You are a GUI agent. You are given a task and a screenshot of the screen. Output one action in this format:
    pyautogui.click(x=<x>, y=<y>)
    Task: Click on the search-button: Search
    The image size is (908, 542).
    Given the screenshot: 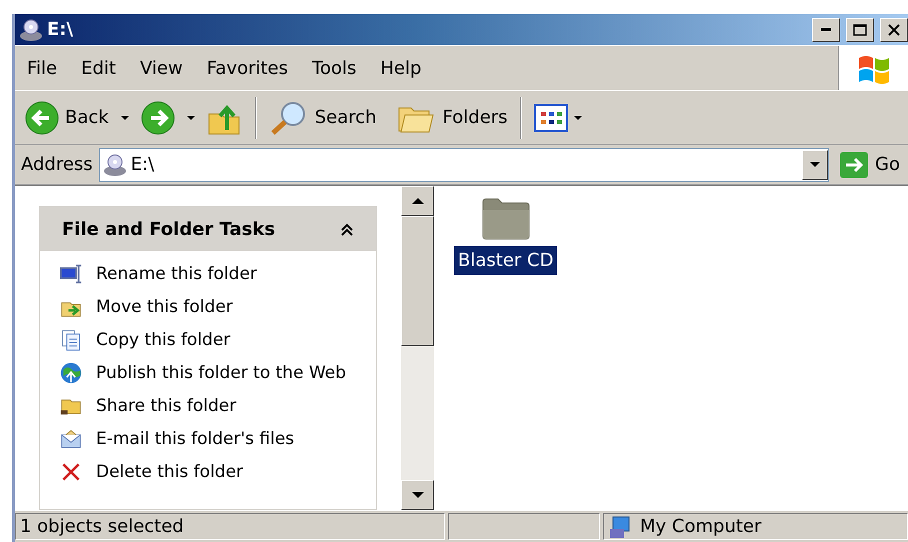 What is the action you would take?
    pyautogui.click(x=322, y=118)
    